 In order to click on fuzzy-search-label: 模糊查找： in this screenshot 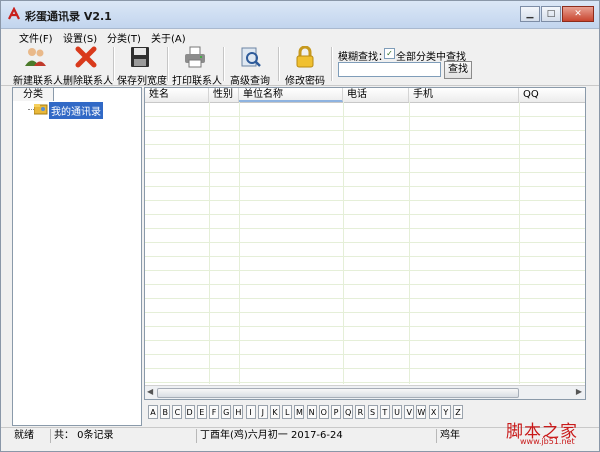, I will do `click(363, 57)`.